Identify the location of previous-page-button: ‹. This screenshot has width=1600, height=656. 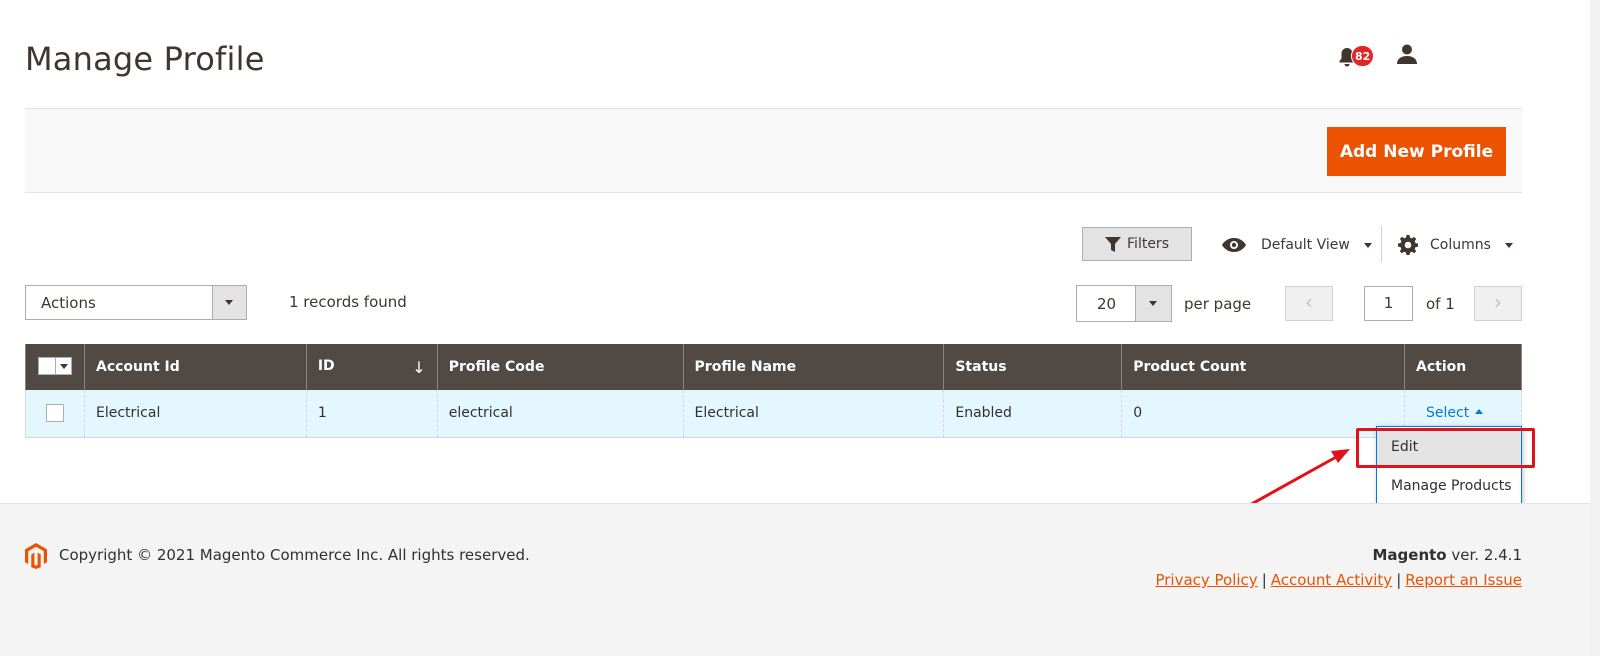
(1309, 303).